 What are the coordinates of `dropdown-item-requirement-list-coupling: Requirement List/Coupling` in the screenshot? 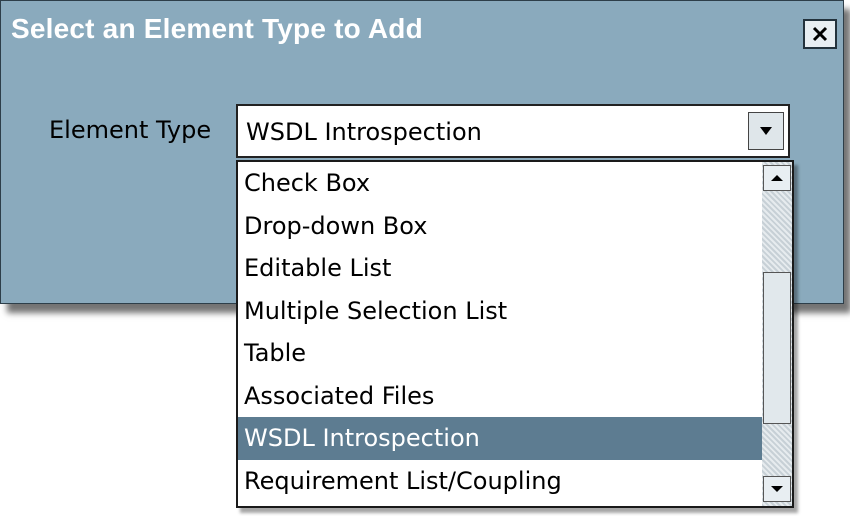 It's located at (500, 481).